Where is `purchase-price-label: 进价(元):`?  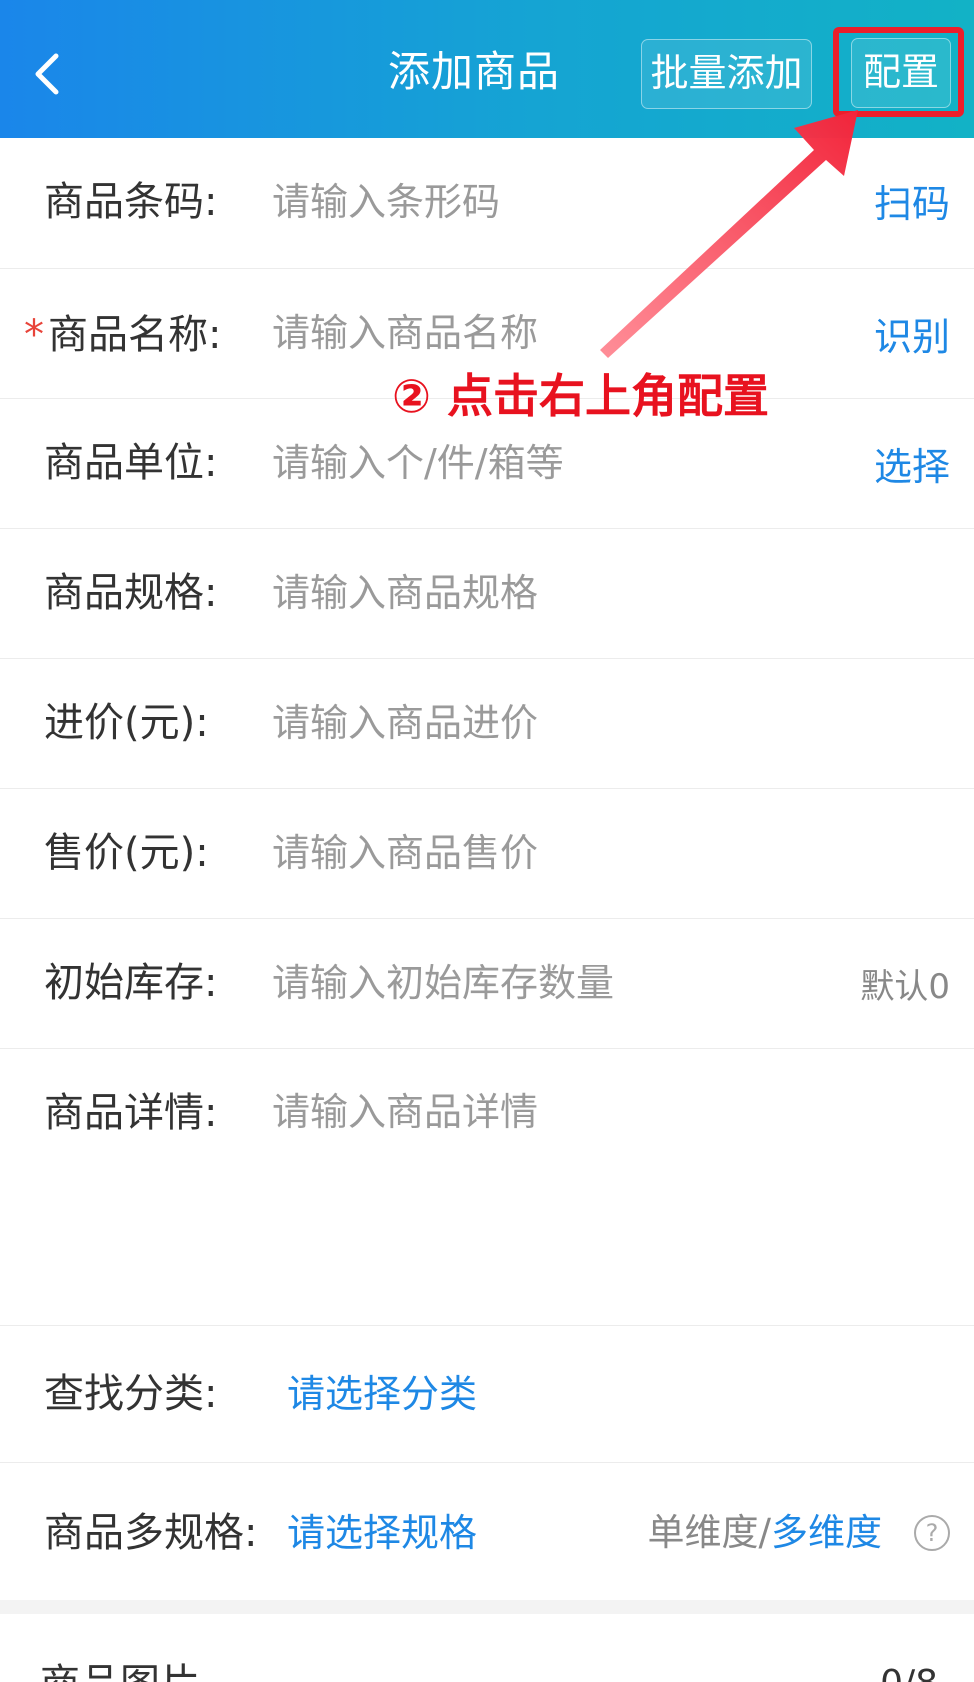 purchase-price-label: 进价(元): is located at coordinates (126, 723).